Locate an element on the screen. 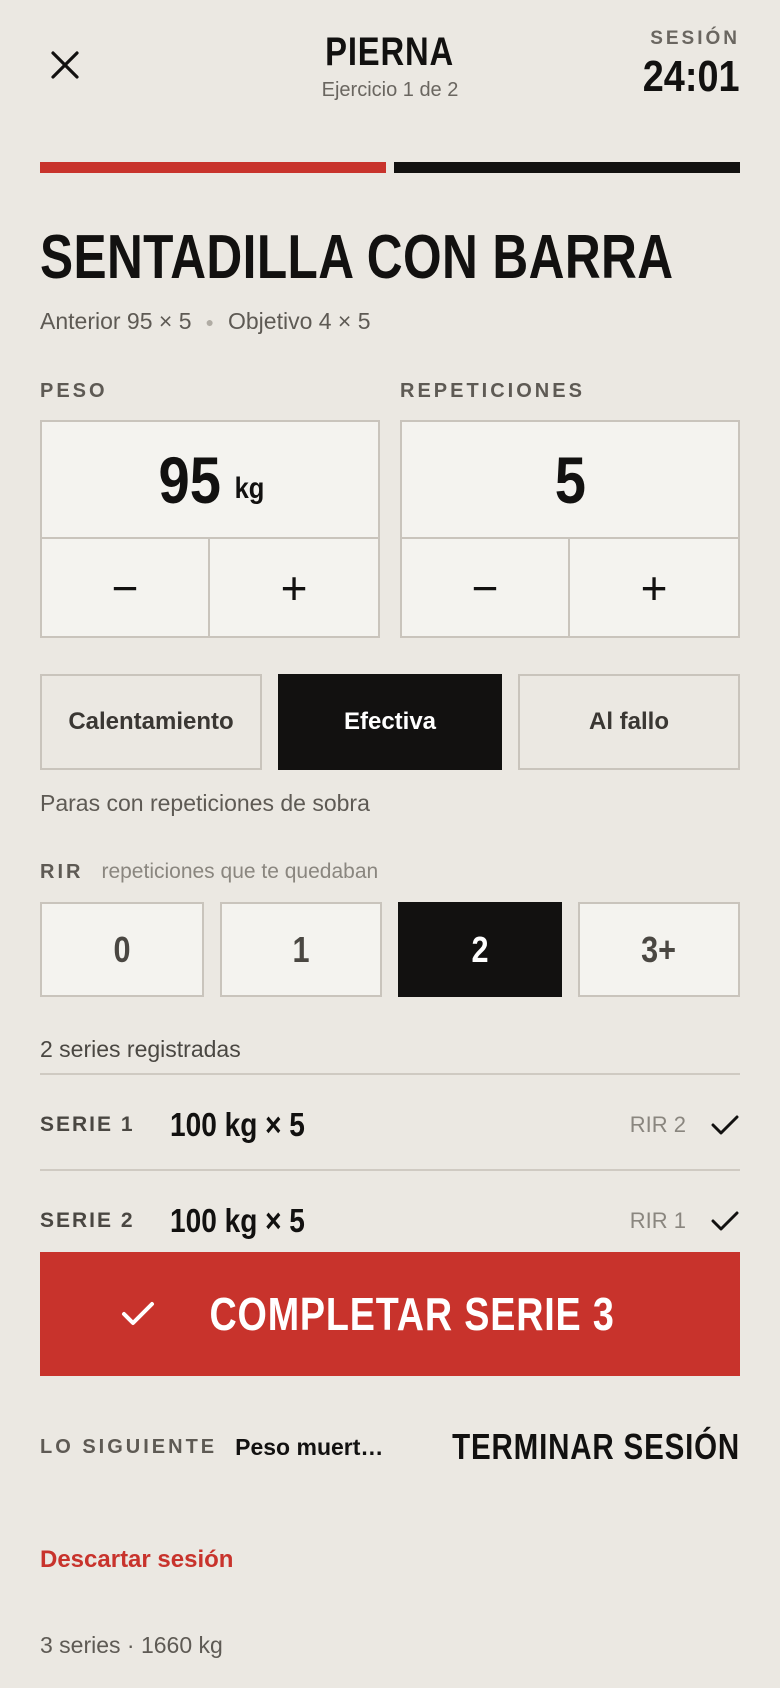  weight-unit: kg is located at coordinates (249, 488).